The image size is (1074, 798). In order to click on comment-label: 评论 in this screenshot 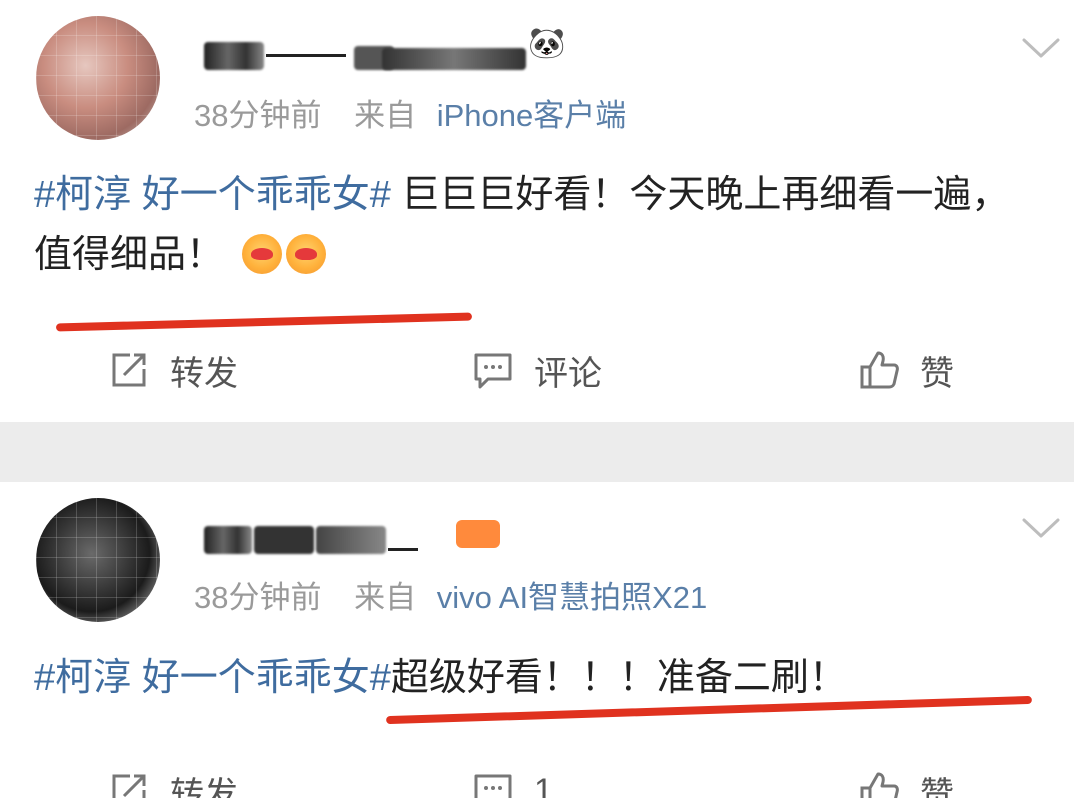, I will do `click(568, 373)`.